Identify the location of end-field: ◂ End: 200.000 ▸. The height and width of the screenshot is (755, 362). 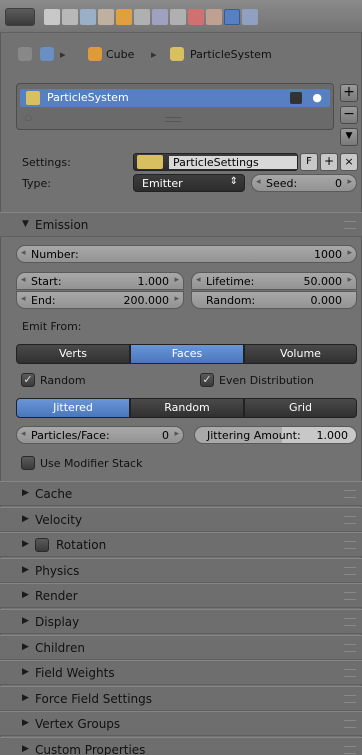
(100, 300).